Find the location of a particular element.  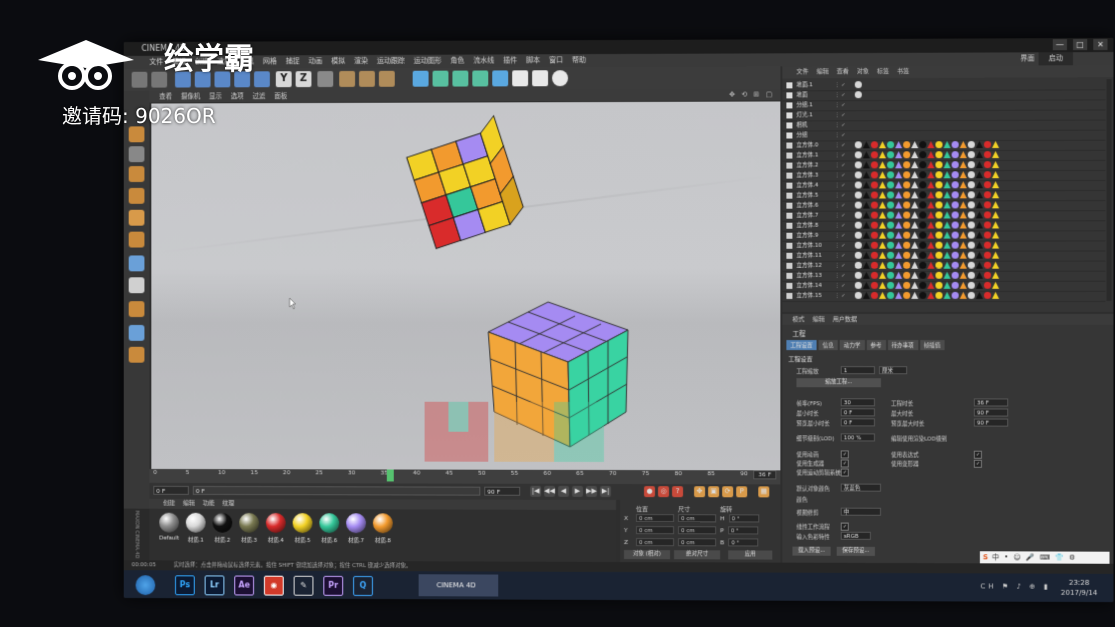

polygons-mode-icon is located at coordinates (136, 239).